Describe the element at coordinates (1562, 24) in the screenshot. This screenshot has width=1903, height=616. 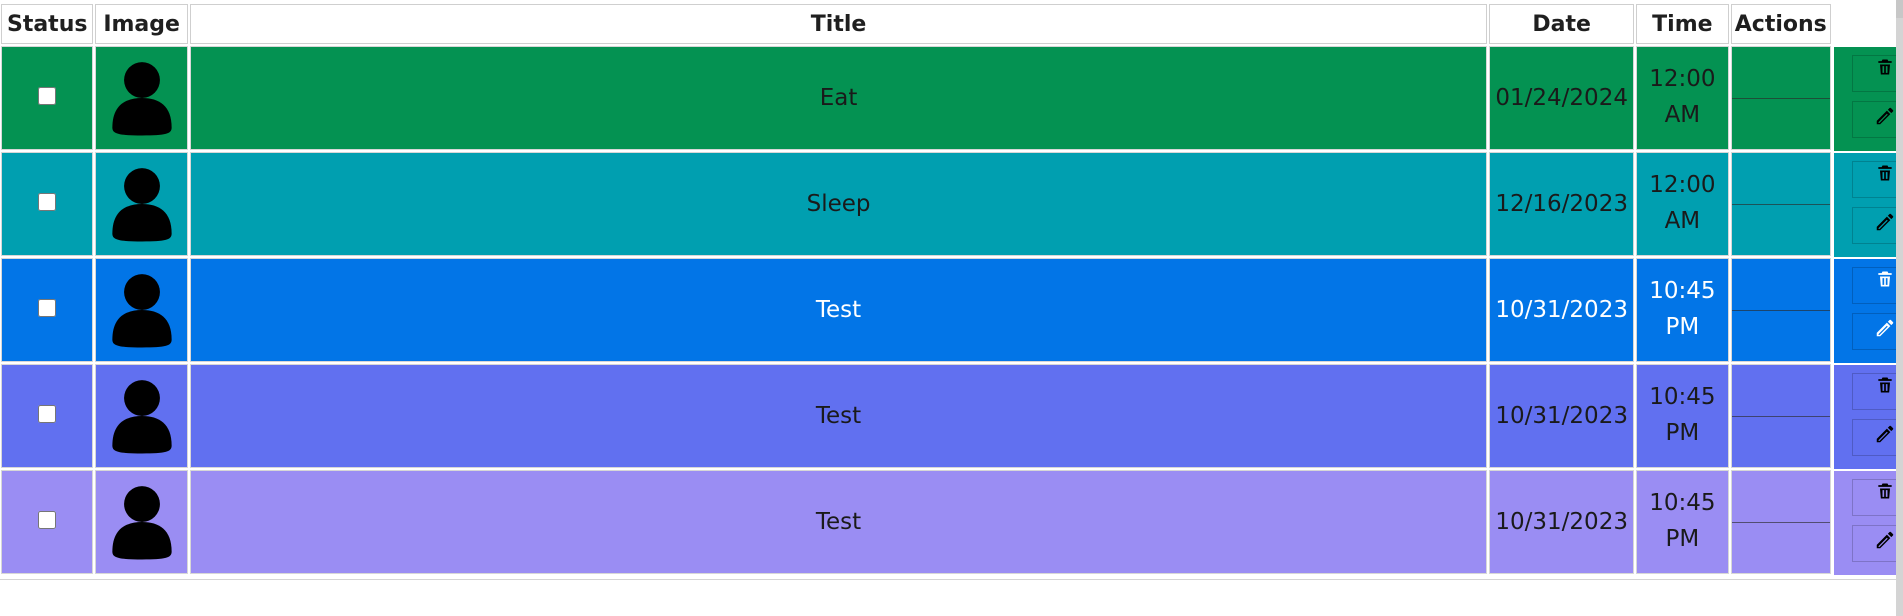
I see `date-header: Date` at that location.